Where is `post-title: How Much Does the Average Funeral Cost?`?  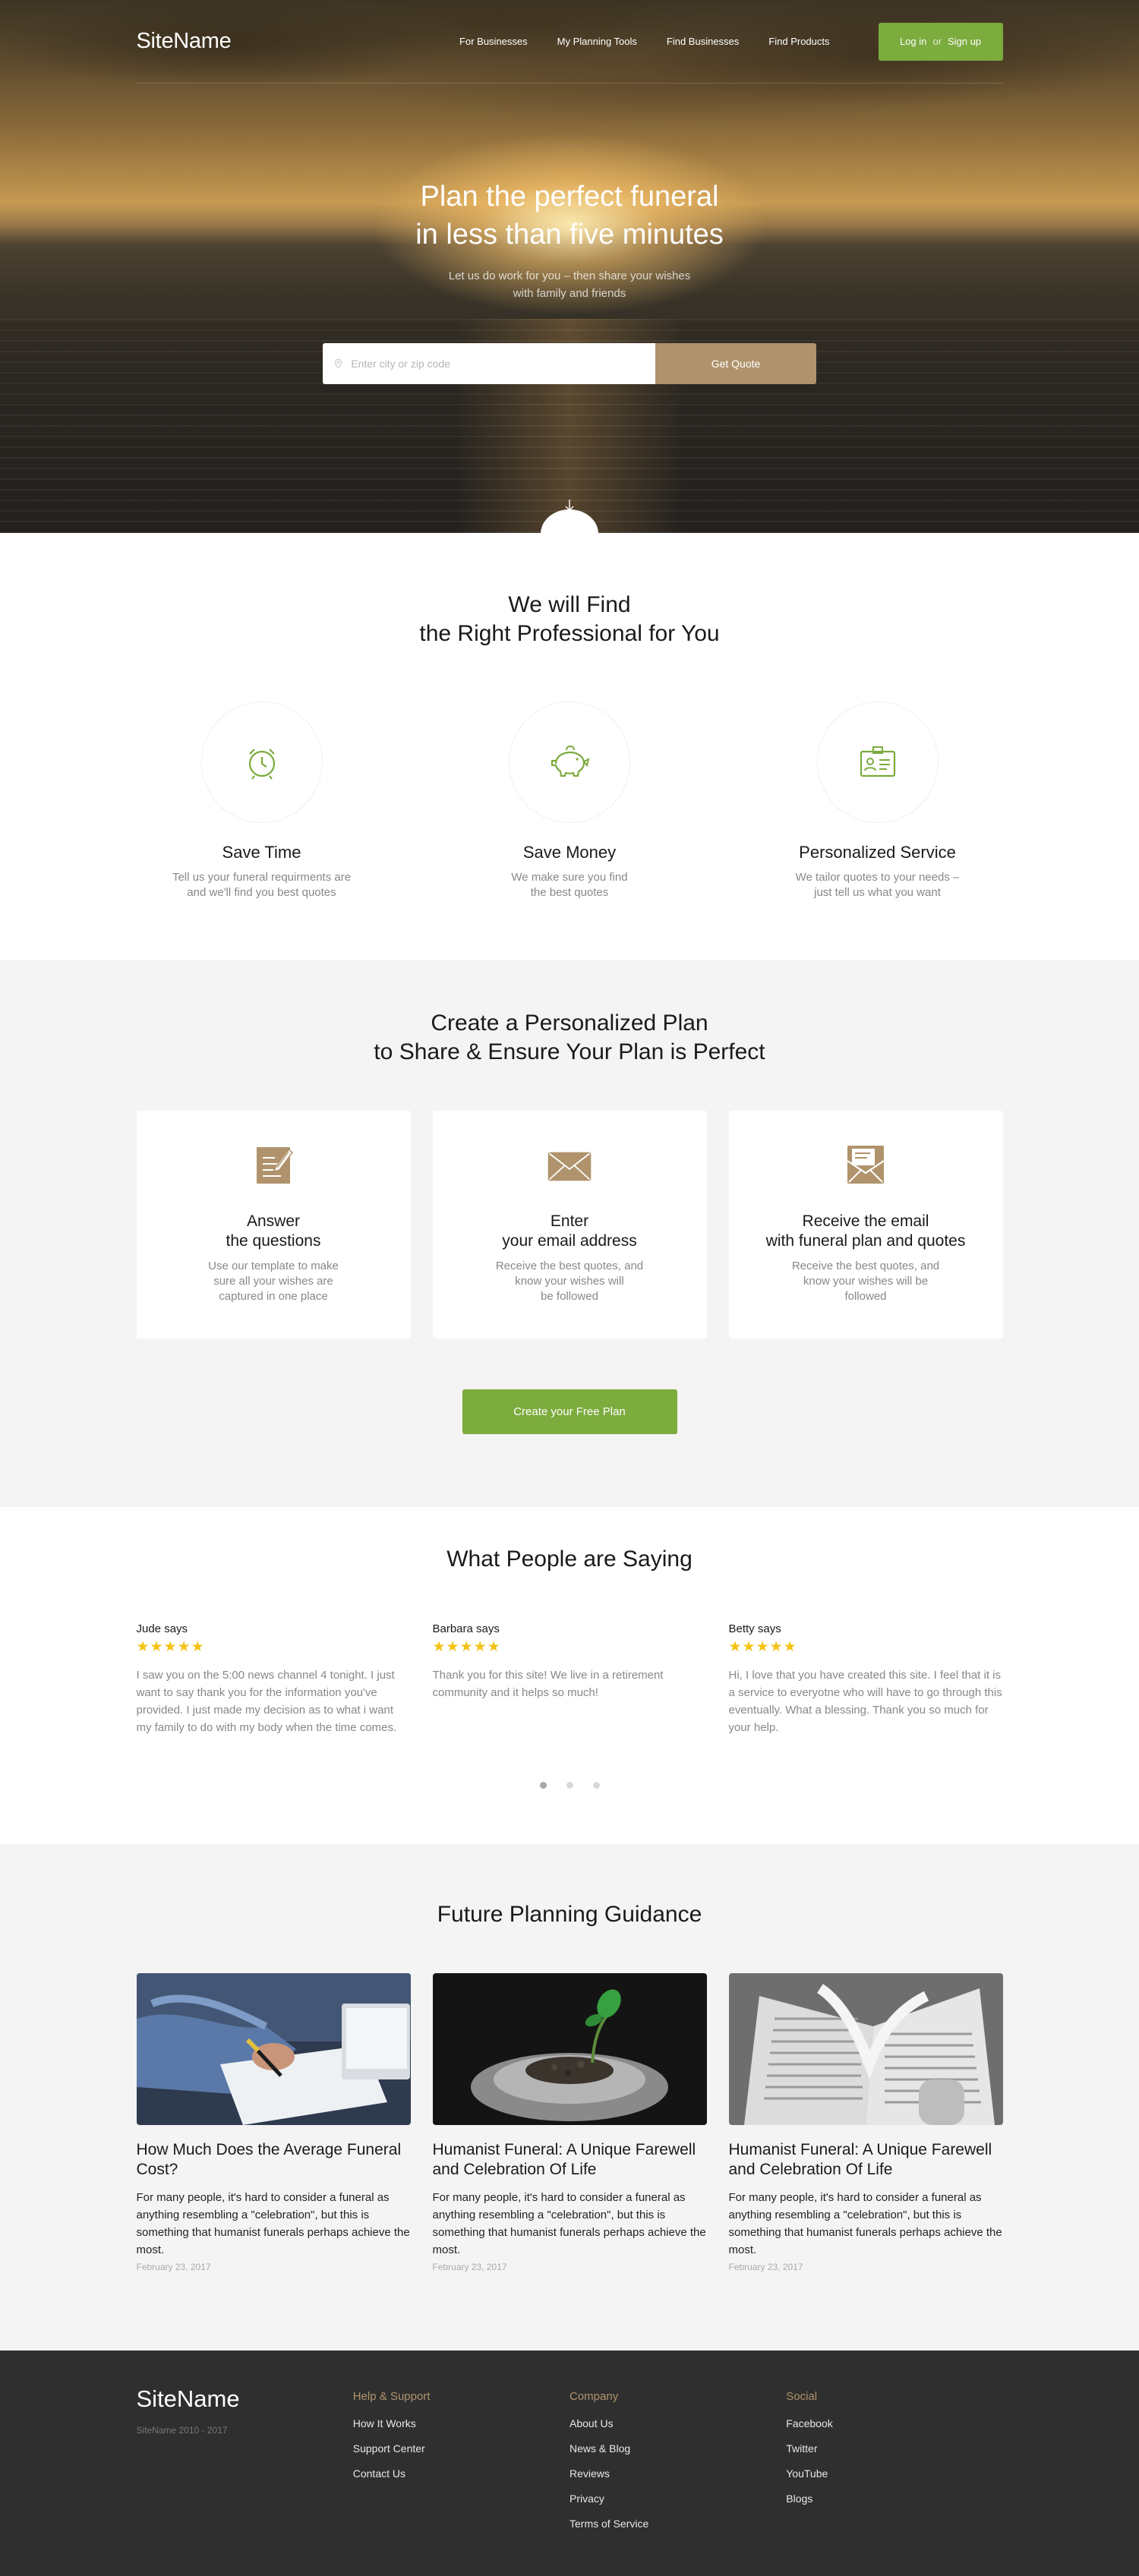 post-title: How Much Does the Average Funeral Cost? is located at coordinates (274, 2160).